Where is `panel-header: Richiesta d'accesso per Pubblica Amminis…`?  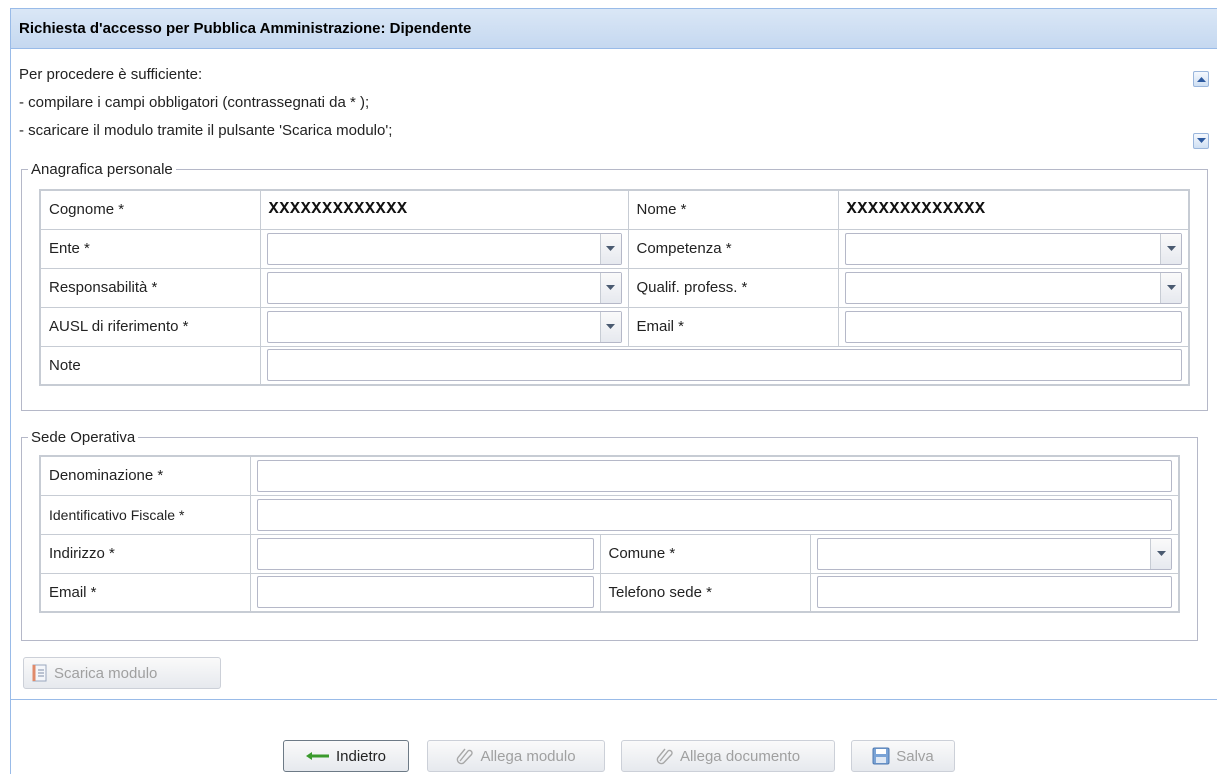
panel-header: Richiesta d'accesso per Pubblica Amminis… is located at coordinates (614, 29).